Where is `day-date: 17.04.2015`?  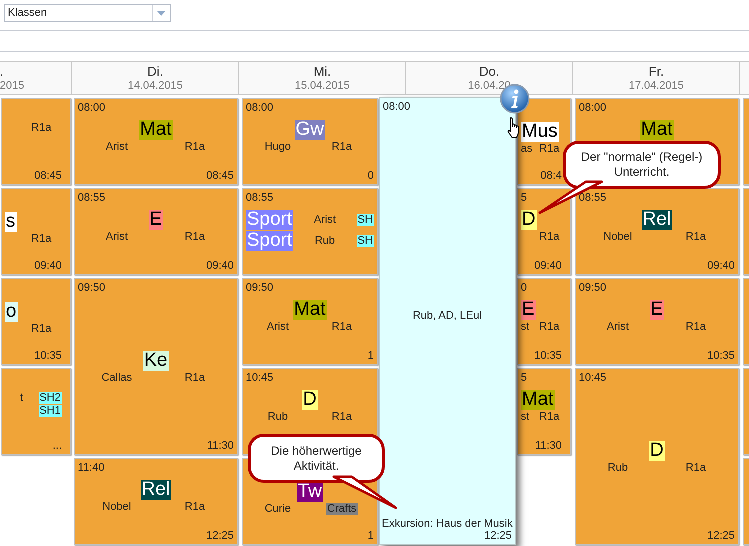
day-date: 17.04.2015 is located at coordinates (656, 86).